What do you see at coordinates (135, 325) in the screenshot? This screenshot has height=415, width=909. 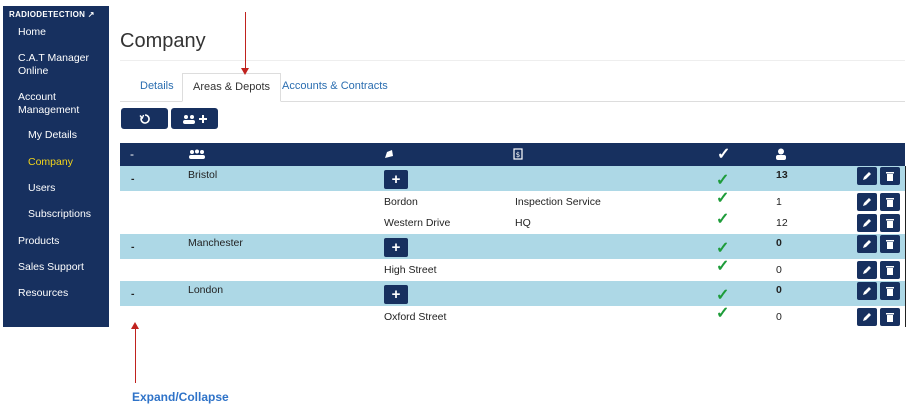 I see `collapse-pointer-arrowhead` at bounding box center [135, 325].